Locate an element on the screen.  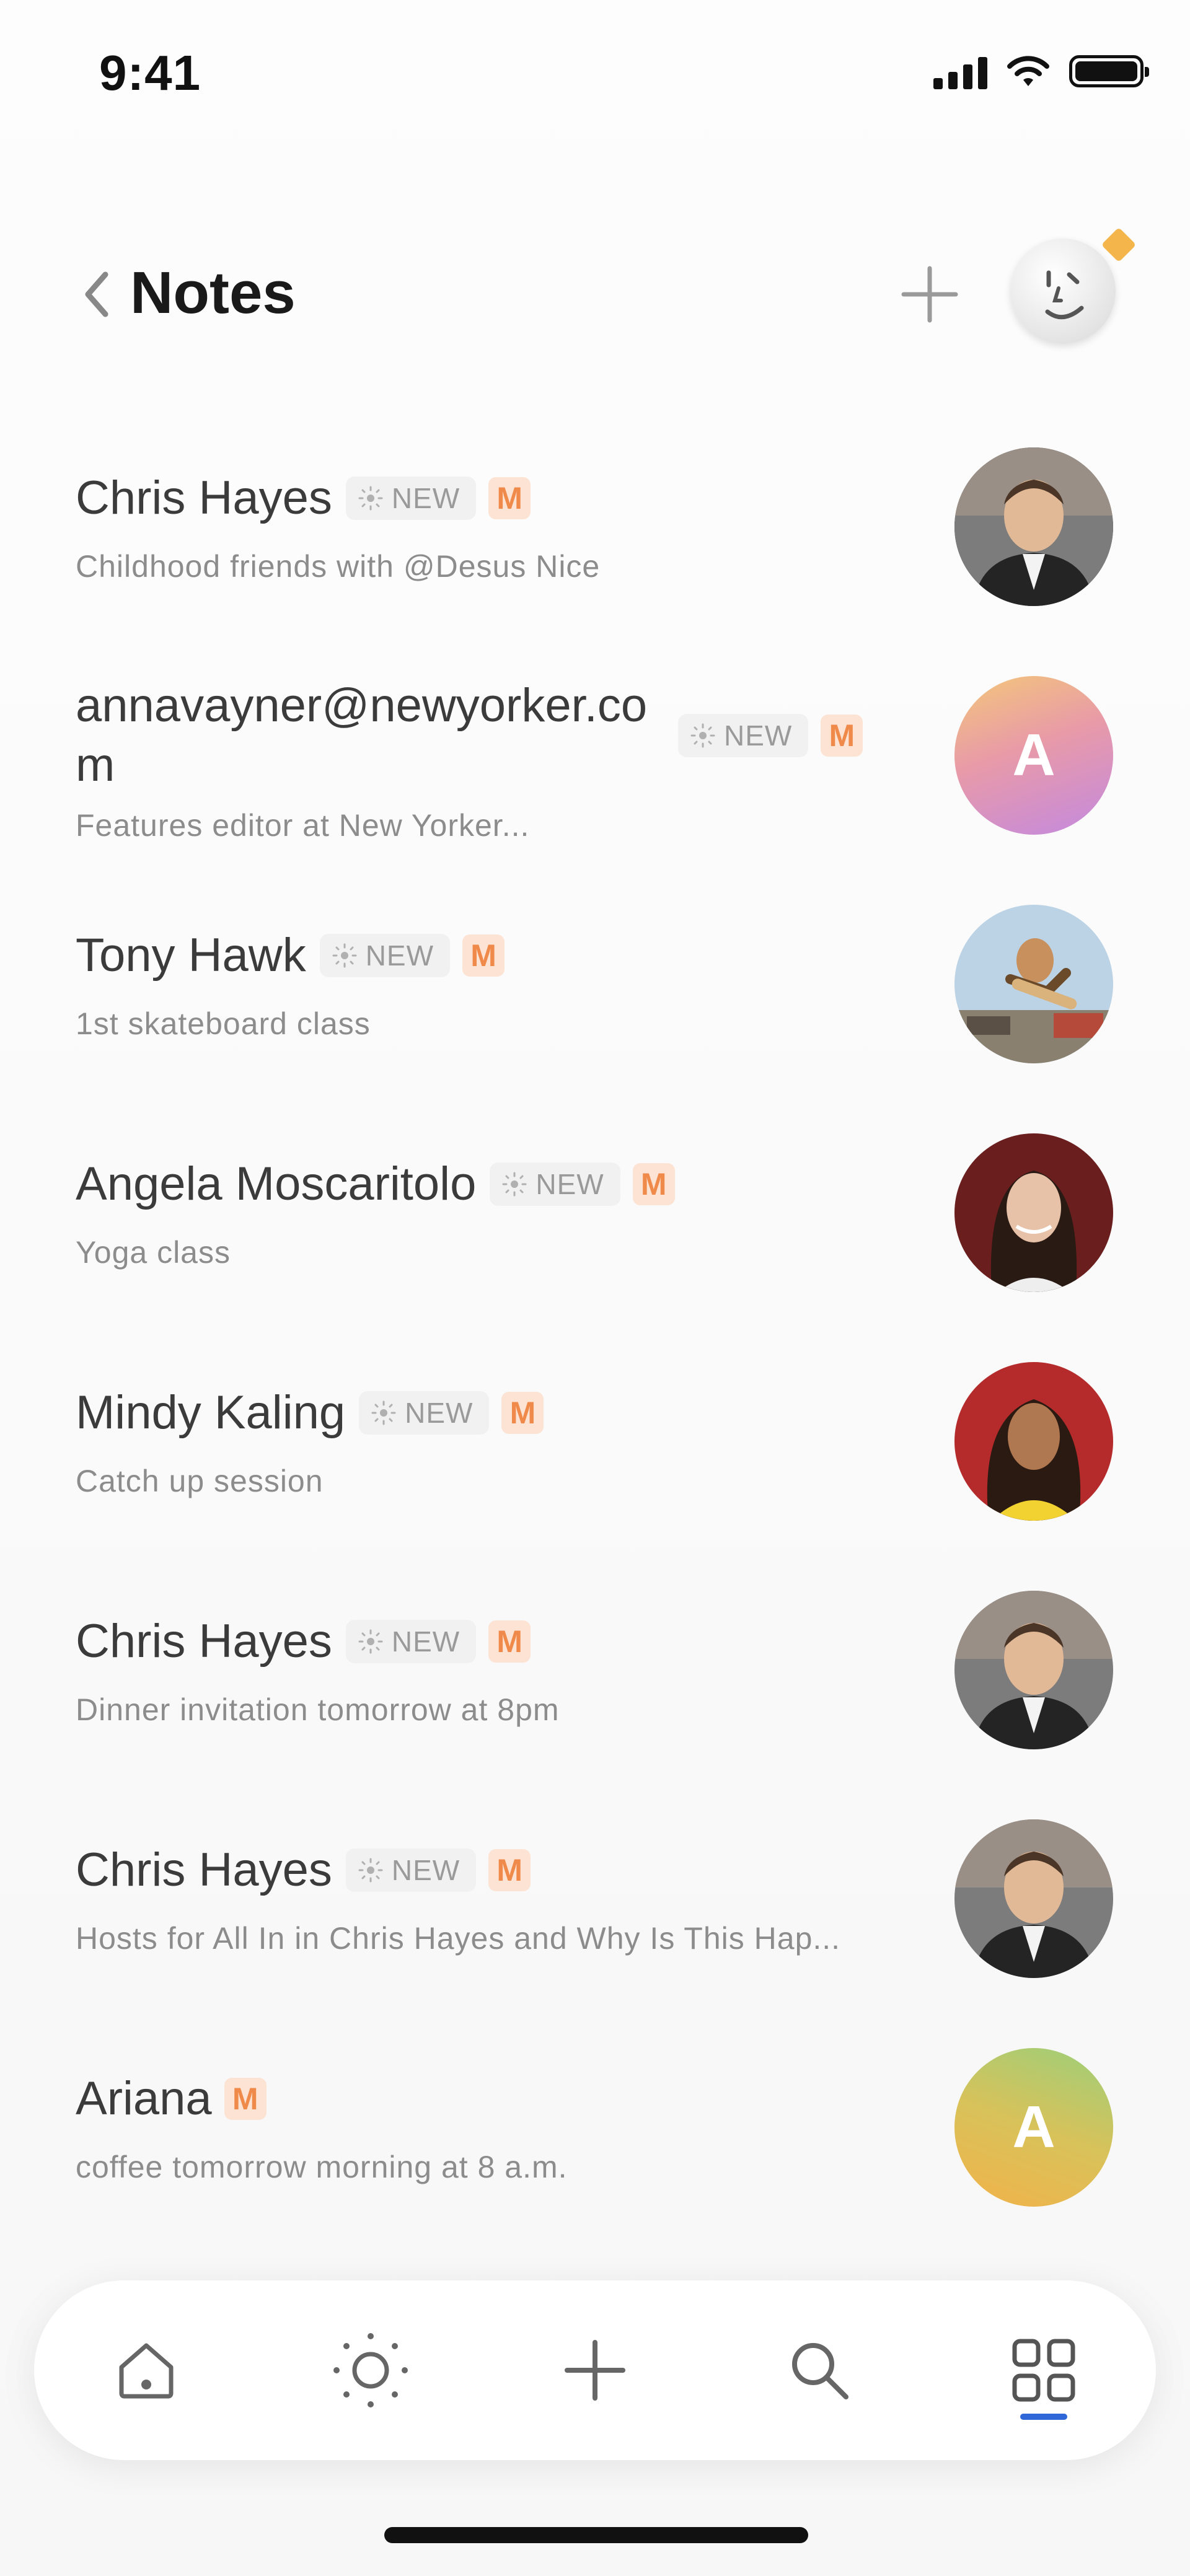
list-item: Angela Moscaritolo NEW M Yoga class is located at coordinates (595, 1234).